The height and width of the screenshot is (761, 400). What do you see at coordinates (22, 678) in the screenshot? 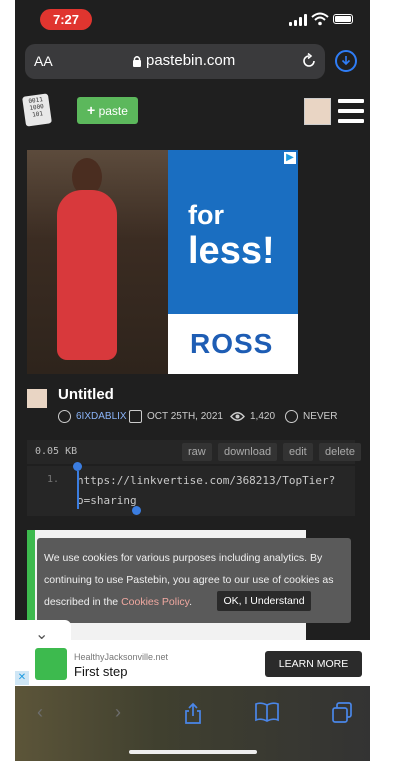
I see `ad-close-icon: ✕` at bounding box center [22, 678].